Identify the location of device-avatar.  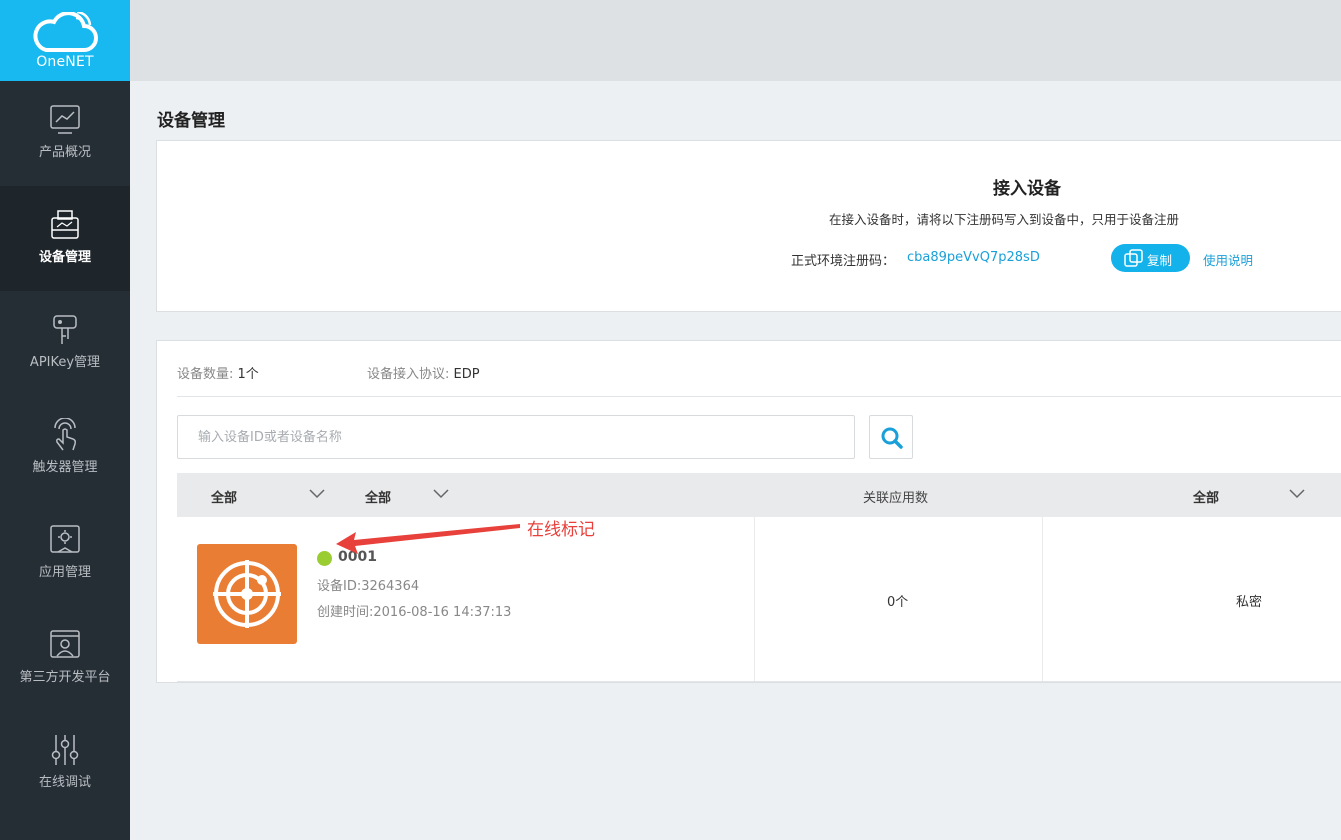
(247, 594).